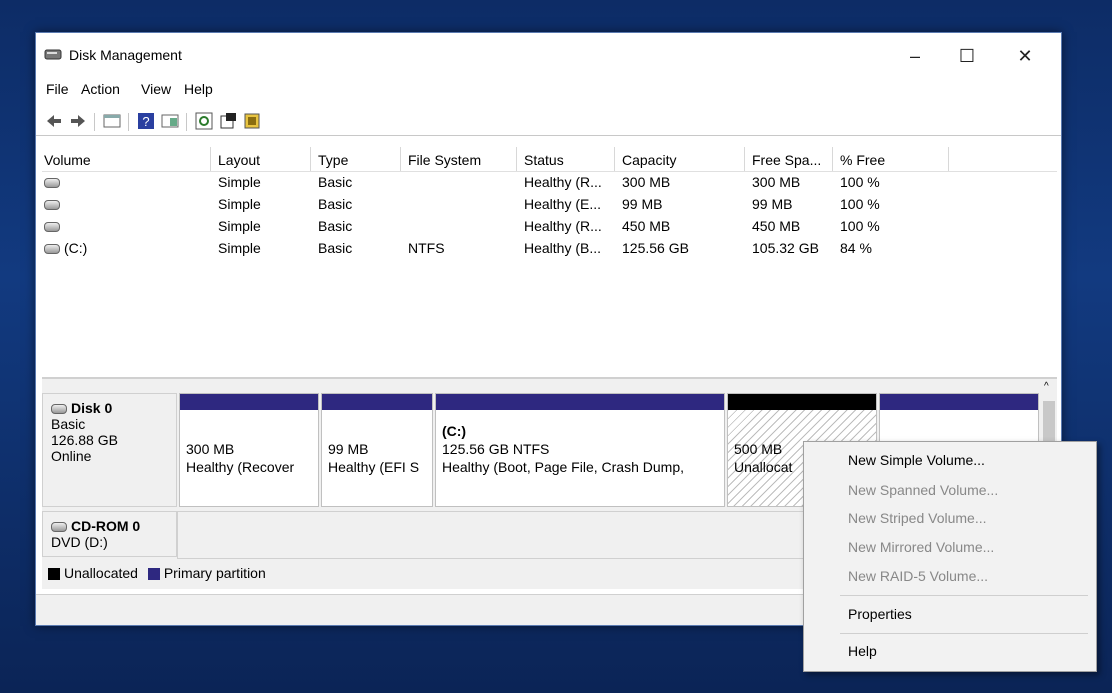 Image resolution: width=1112 pixels, height=693 pixels. Describe the element at coordinates (915, 56) in the screenshot. I see `minimize-button: –` at that location.